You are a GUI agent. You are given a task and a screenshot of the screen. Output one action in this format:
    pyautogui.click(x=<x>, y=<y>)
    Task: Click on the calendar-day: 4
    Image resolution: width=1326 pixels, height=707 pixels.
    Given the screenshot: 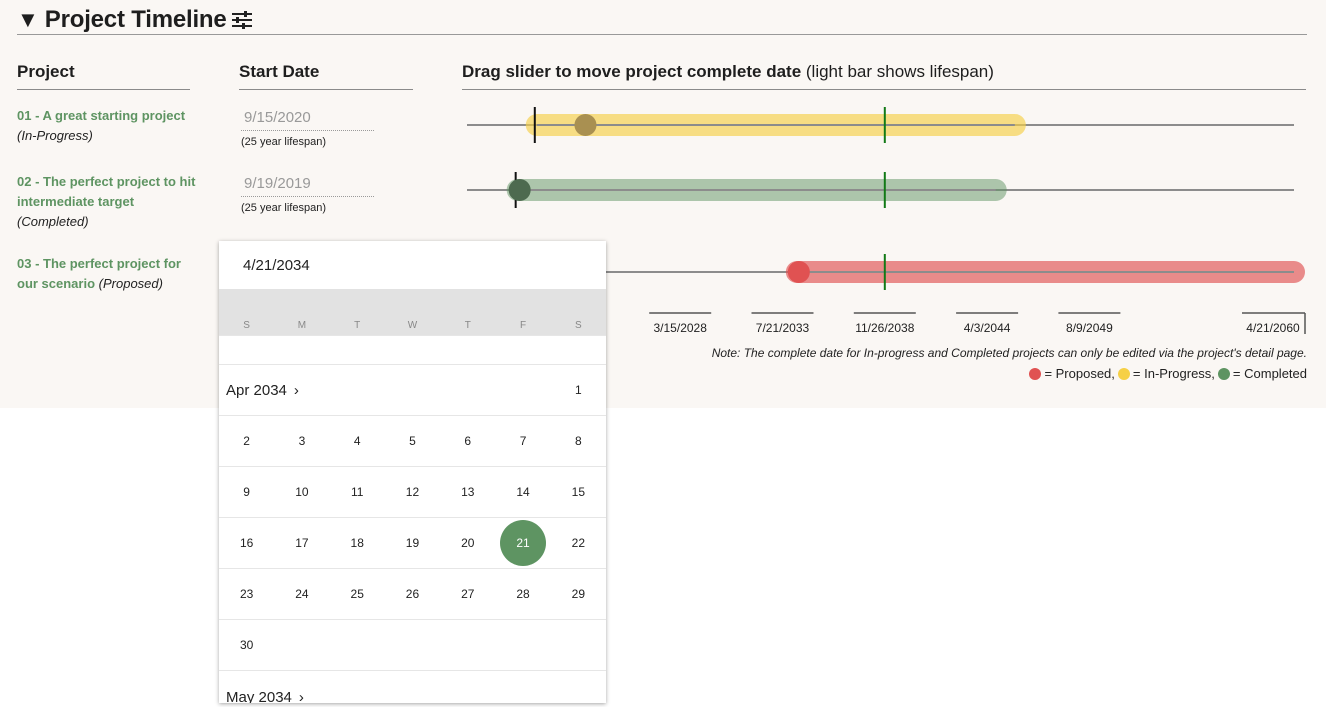 What is the action you would take?
    pyautogui.click(x=357, y=441)
    